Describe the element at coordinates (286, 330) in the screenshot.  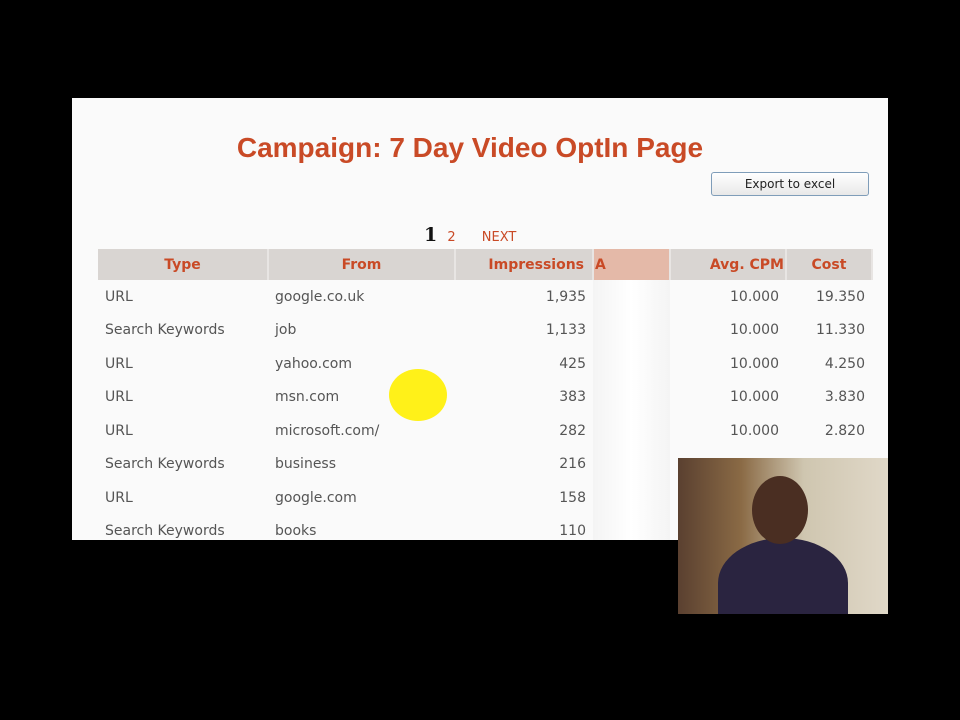
I see `cell-from: job` at that location.